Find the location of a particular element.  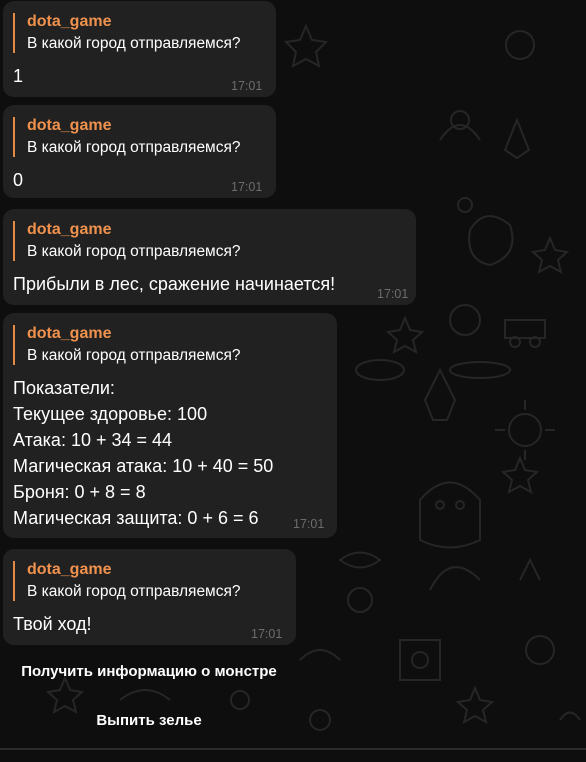

message-text: Прибыли в лес, сражение начинается! is located at coordinates (174, 284).